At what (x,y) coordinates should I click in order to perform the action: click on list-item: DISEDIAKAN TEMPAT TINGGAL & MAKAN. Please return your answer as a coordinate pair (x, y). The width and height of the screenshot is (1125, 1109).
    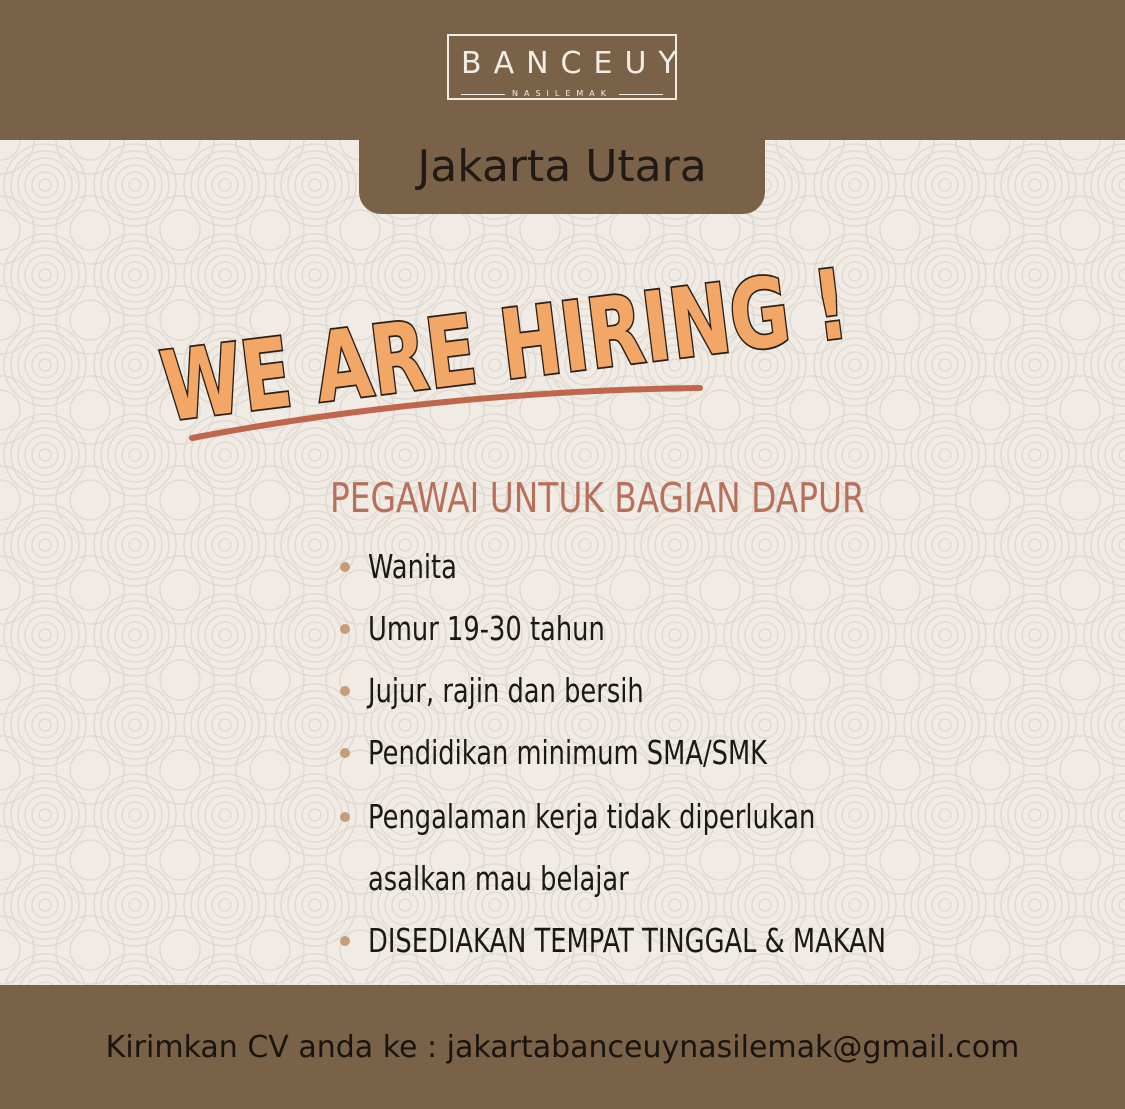
    Looking at the image, I should click on (720, 944).